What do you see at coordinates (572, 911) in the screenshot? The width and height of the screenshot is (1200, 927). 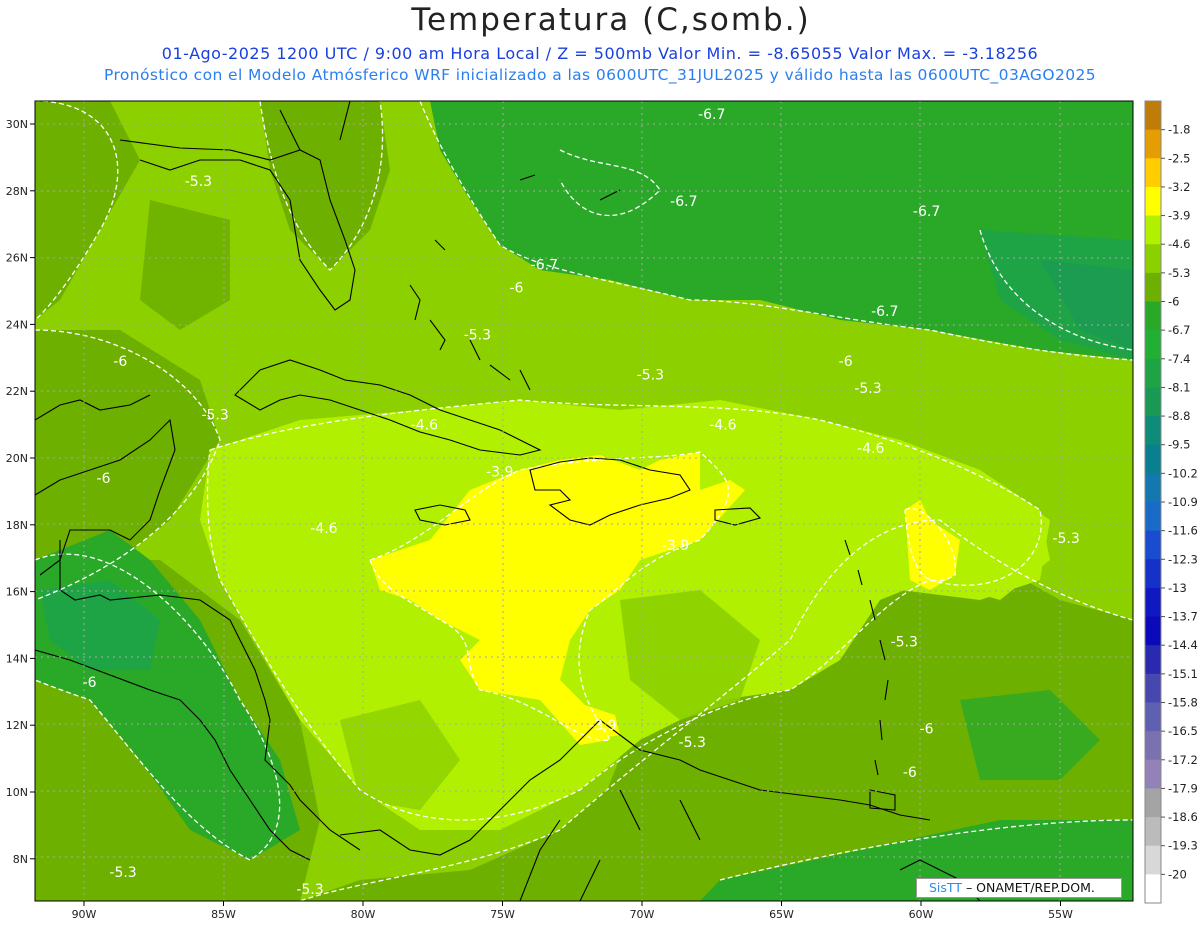 I see `longitude-axis: 90W 85W 80W 75W 70W 65W 60W 55W` at bounding box center [572, 911].